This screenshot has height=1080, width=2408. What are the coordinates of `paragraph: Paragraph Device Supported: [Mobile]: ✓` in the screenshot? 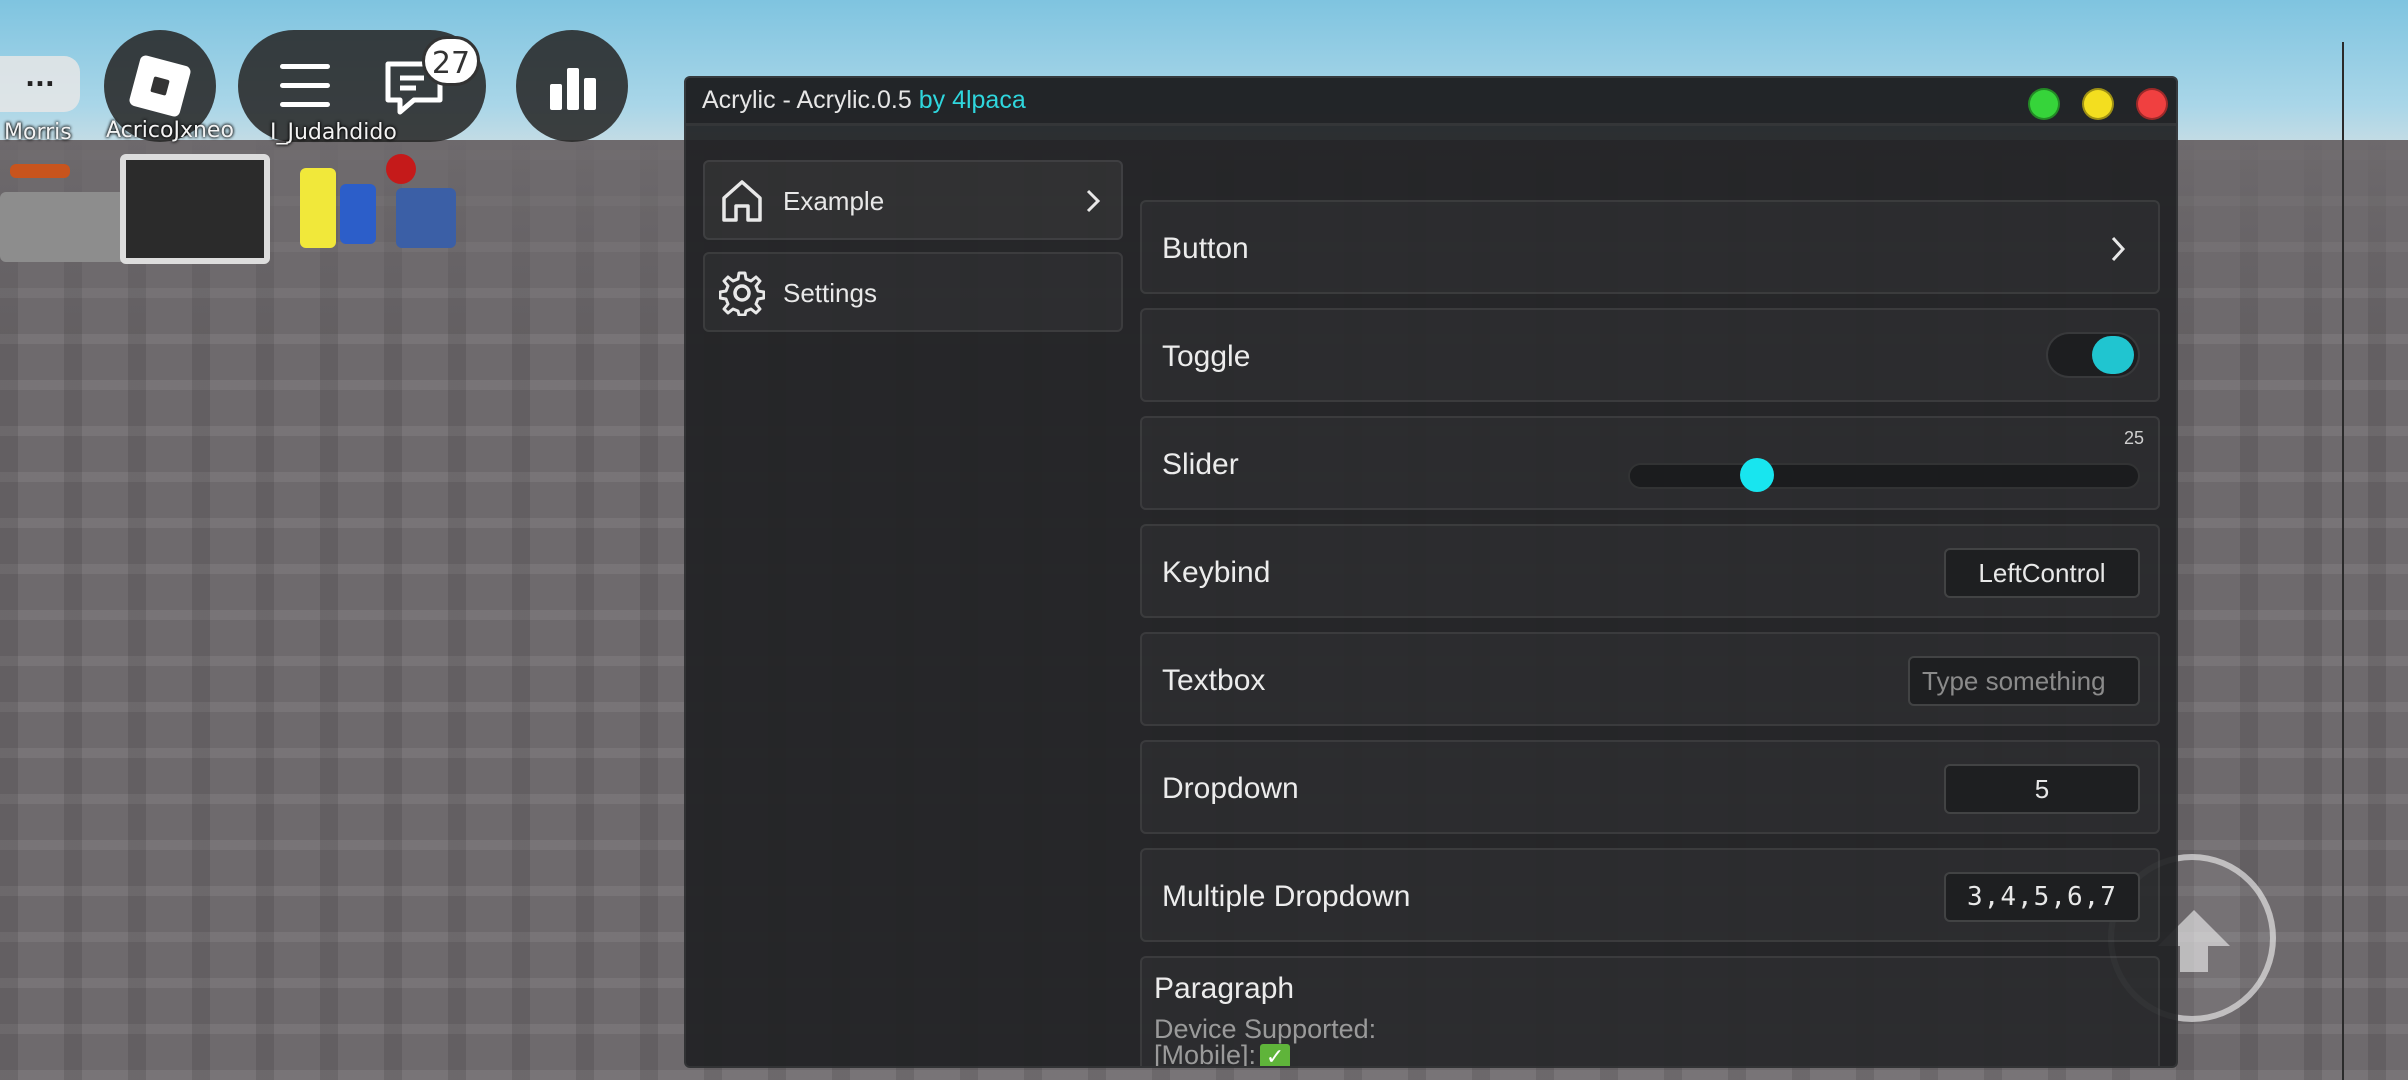 It's located at (1650, 1012).